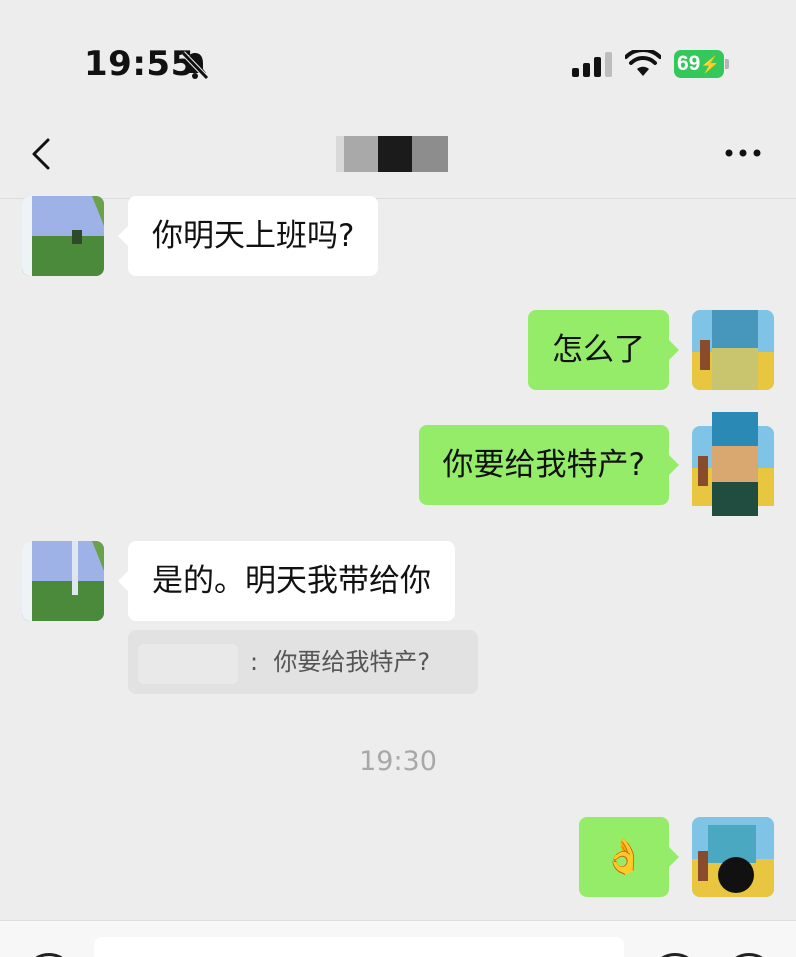  Describe the element at coordinates (188, 664) in the screenshot. I see `quoted-sender-redacted` at that location.